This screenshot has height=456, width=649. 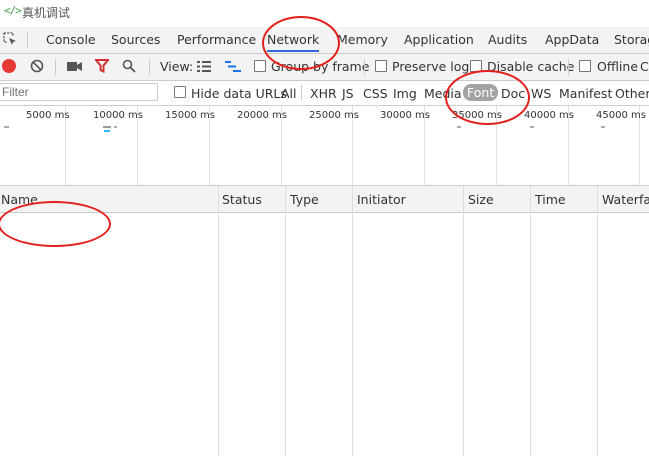 What do you see at coordinates (71, 39) in the screenshot?
I see `tab-console: Console` at bounding box center [71, 39].